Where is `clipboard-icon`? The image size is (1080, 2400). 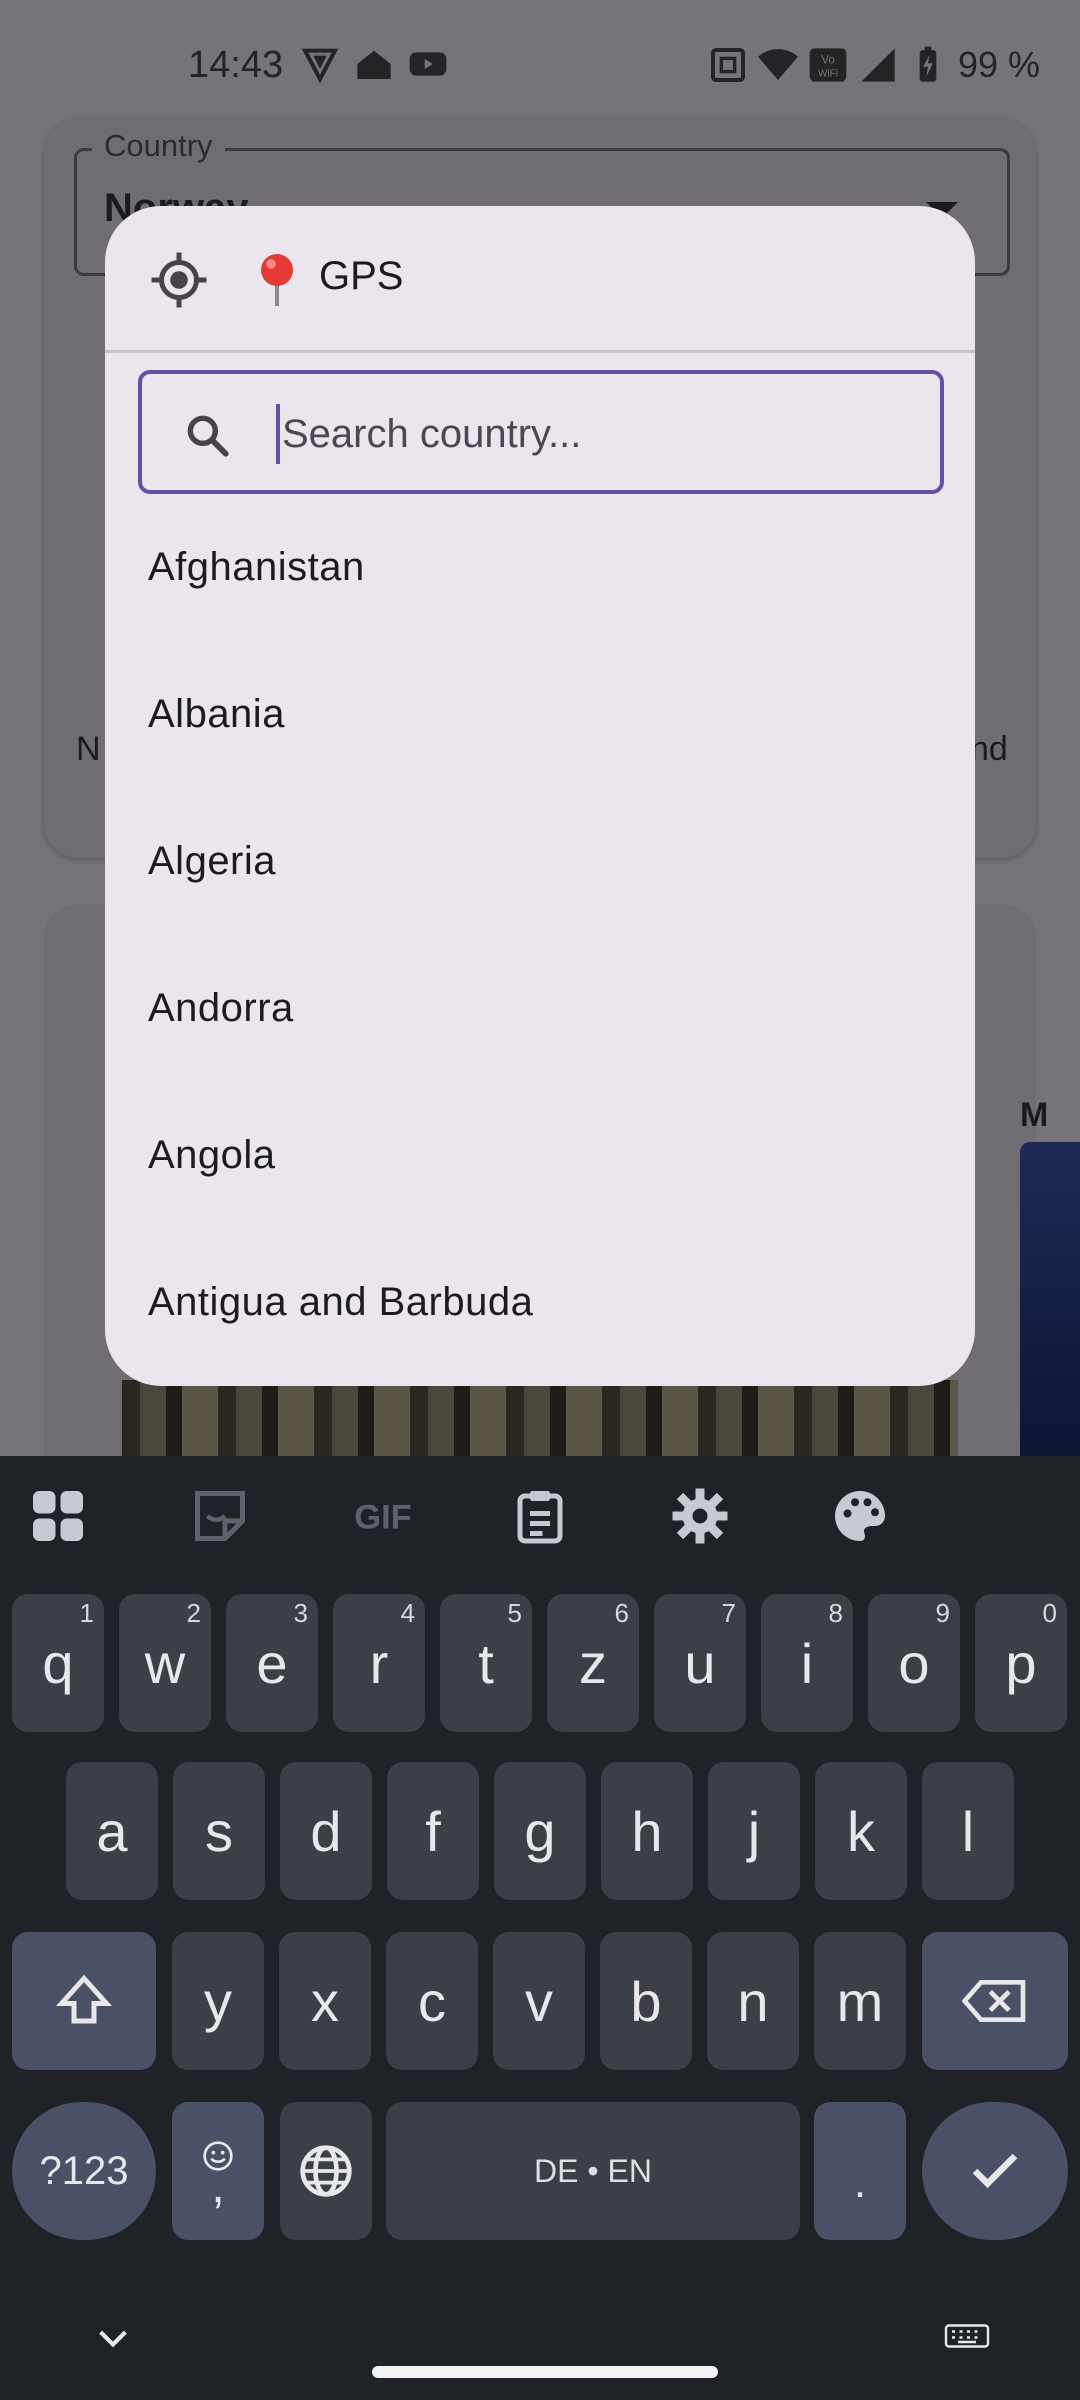 clipboard-icon is located at coordinates (540, 1516).